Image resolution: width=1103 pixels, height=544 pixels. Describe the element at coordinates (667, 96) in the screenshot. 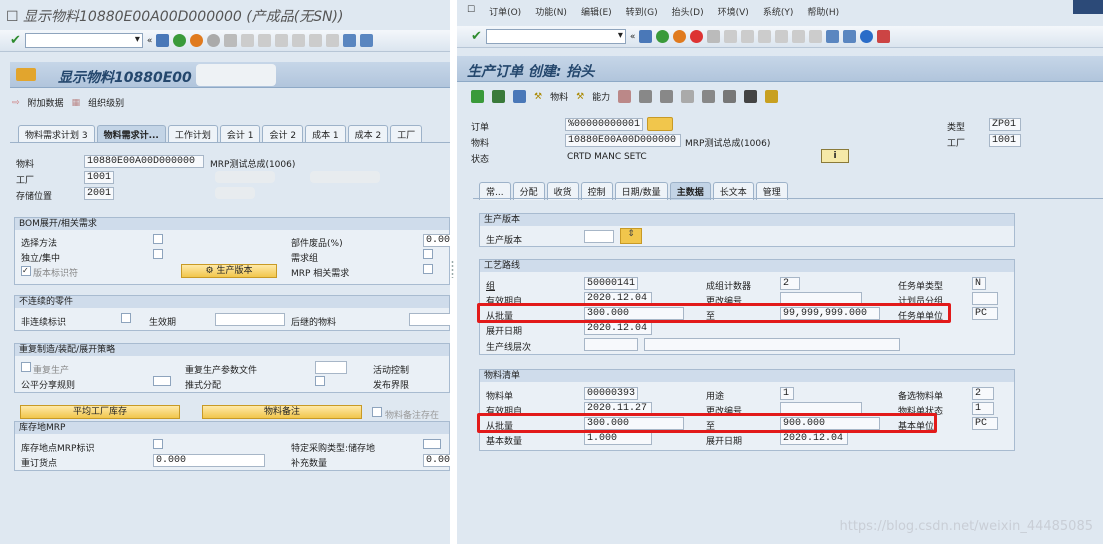

I see `order-status-icon` at that location.